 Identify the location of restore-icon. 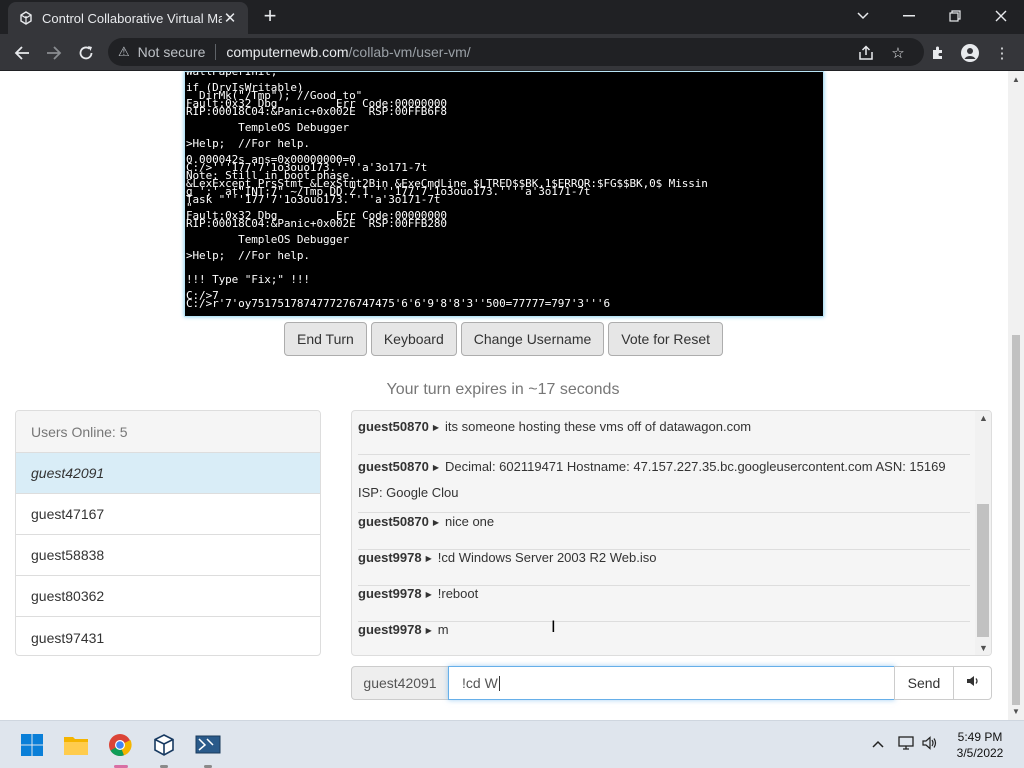
(955, 16).